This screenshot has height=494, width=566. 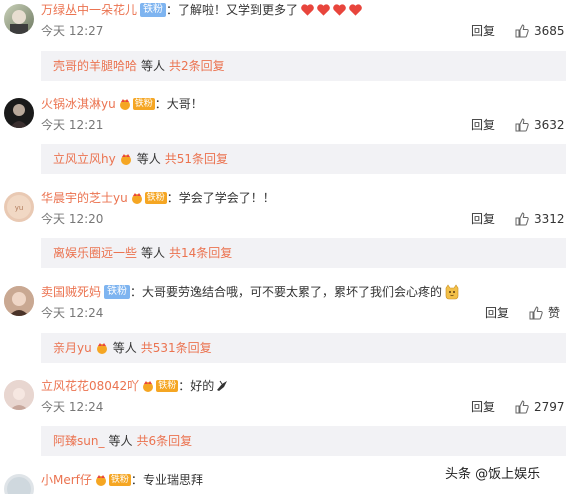 I want to click on comment-text: 学会了学会了！！, so click(x=226, y=198).